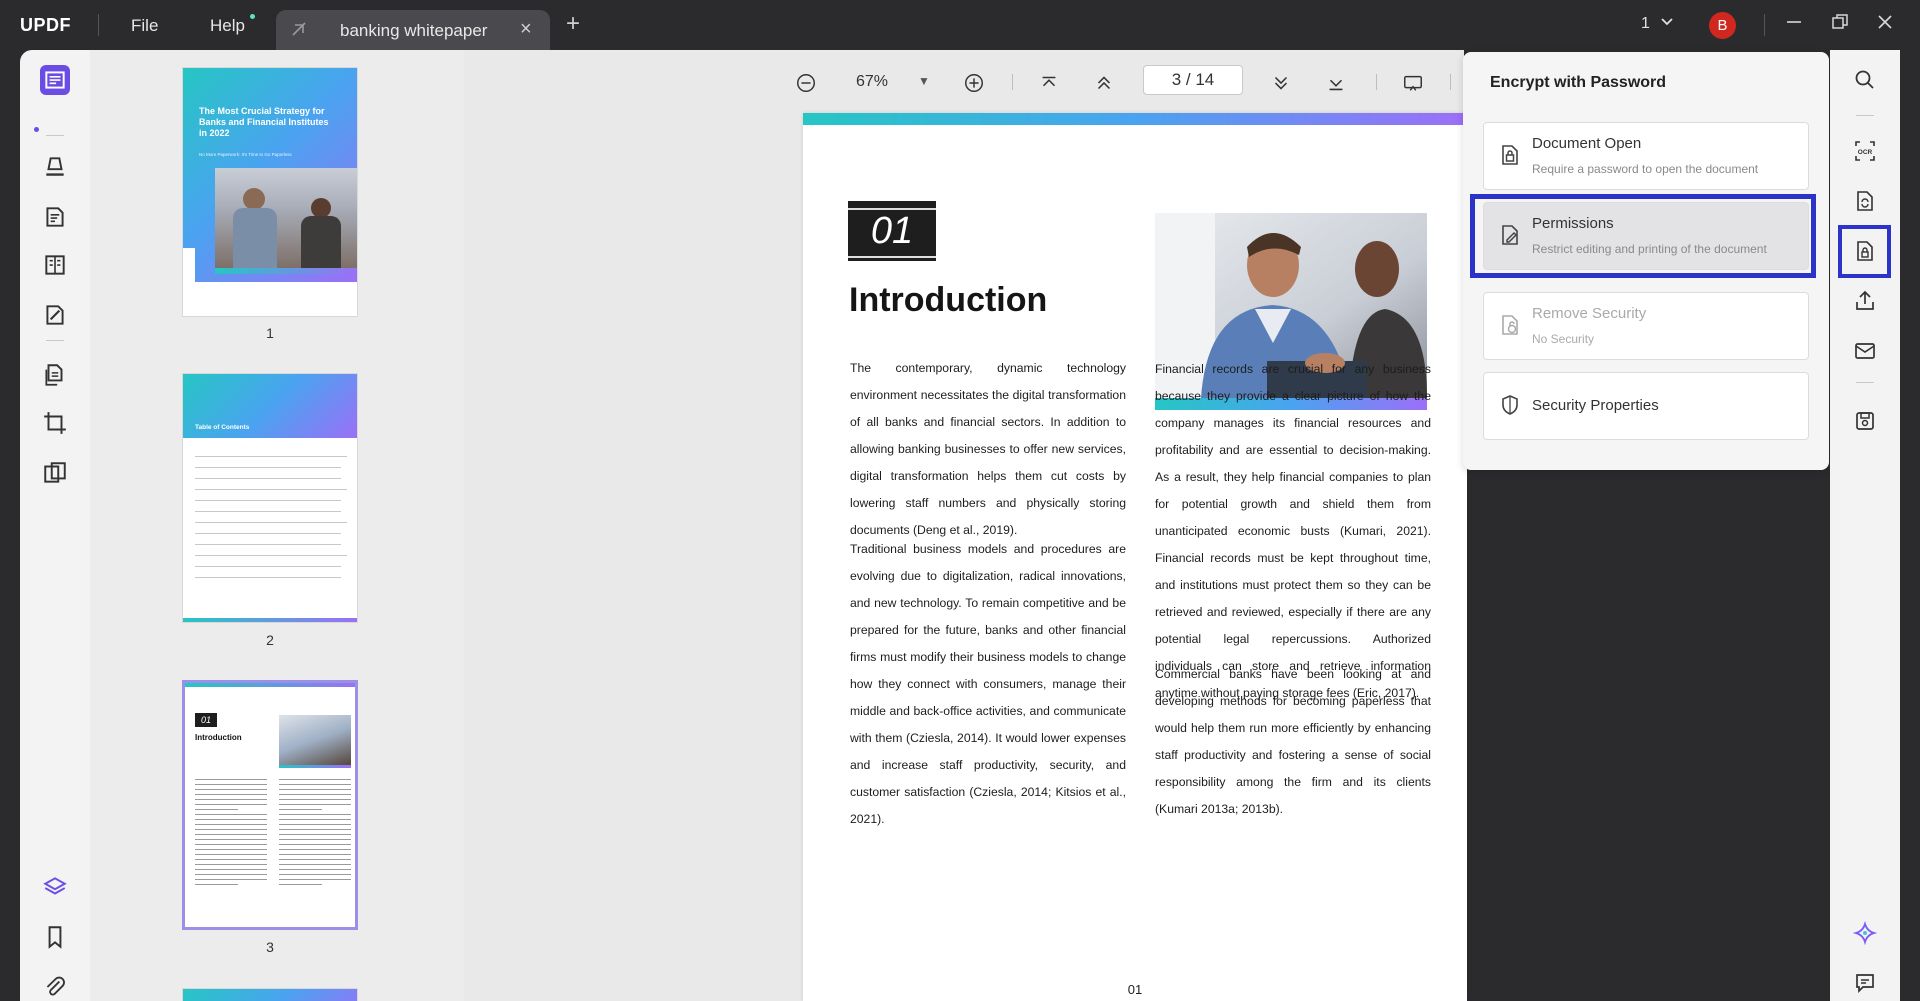 This screenshot has width=1920, height=1001. What do you see at coordinates (924, 81) in the screenshot?
I see `zoom-dropdown-icon: ▼` at bounding box center [924, 81].